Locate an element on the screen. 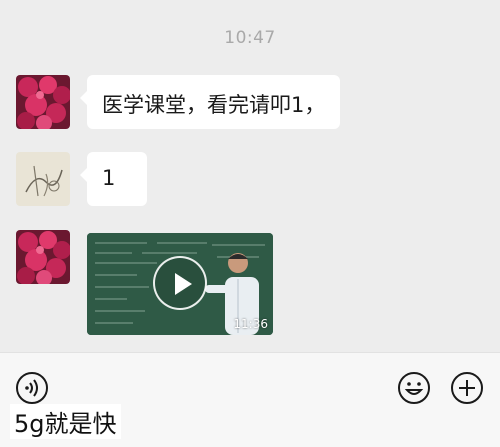  message-timestamp: 10:47 is located at coordinates (250, 38).